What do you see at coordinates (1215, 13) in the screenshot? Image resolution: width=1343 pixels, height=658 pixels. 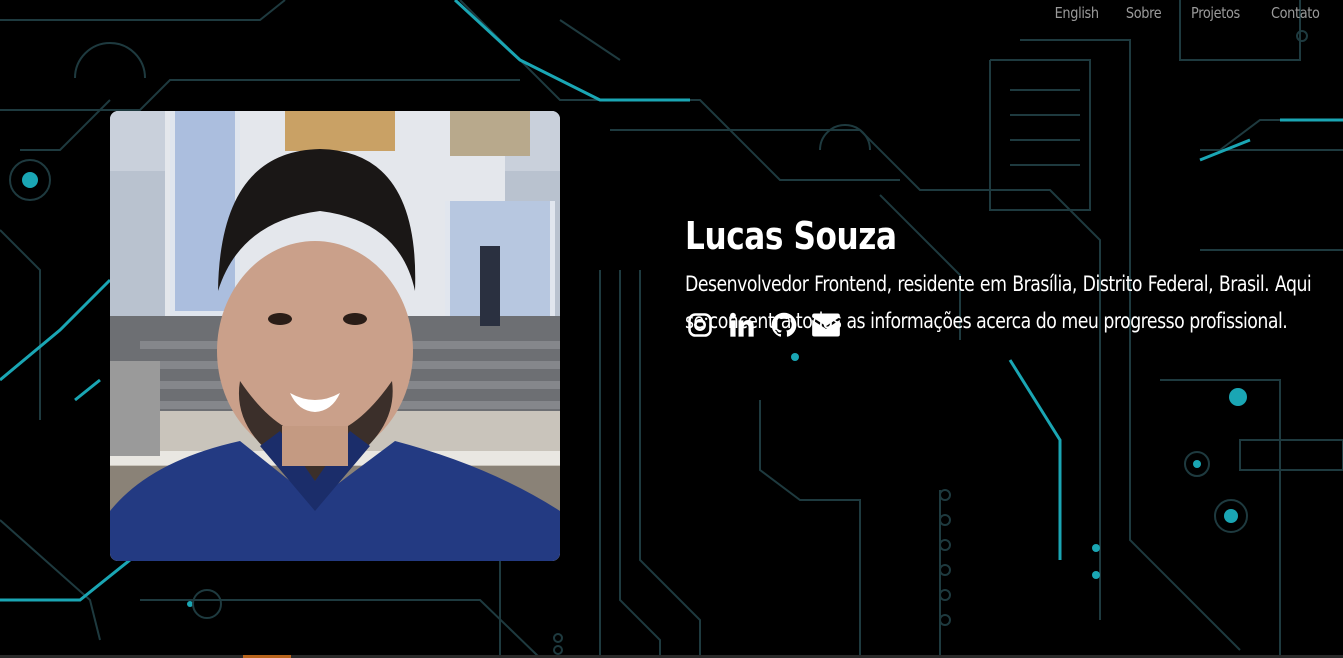 I see `nav-projetos-link: Projetos` at bounding box center [1215, 13].